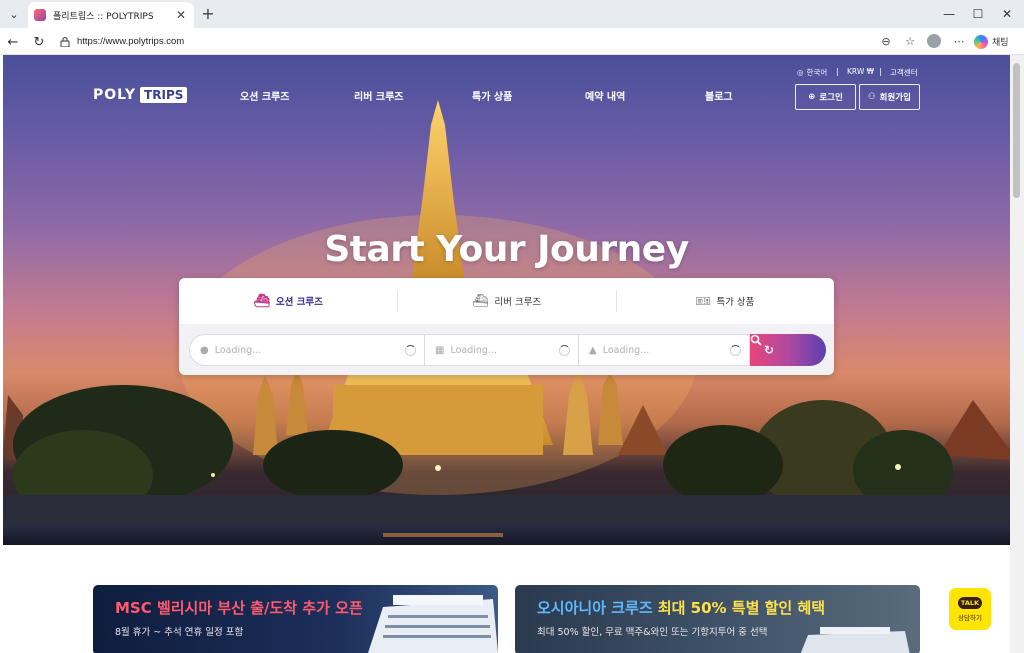 The width and height of the screenshot is (1024, 653). I want to click on banner-title-rest: 최대 50% 특별 할인 혜택, so click(739, 608).